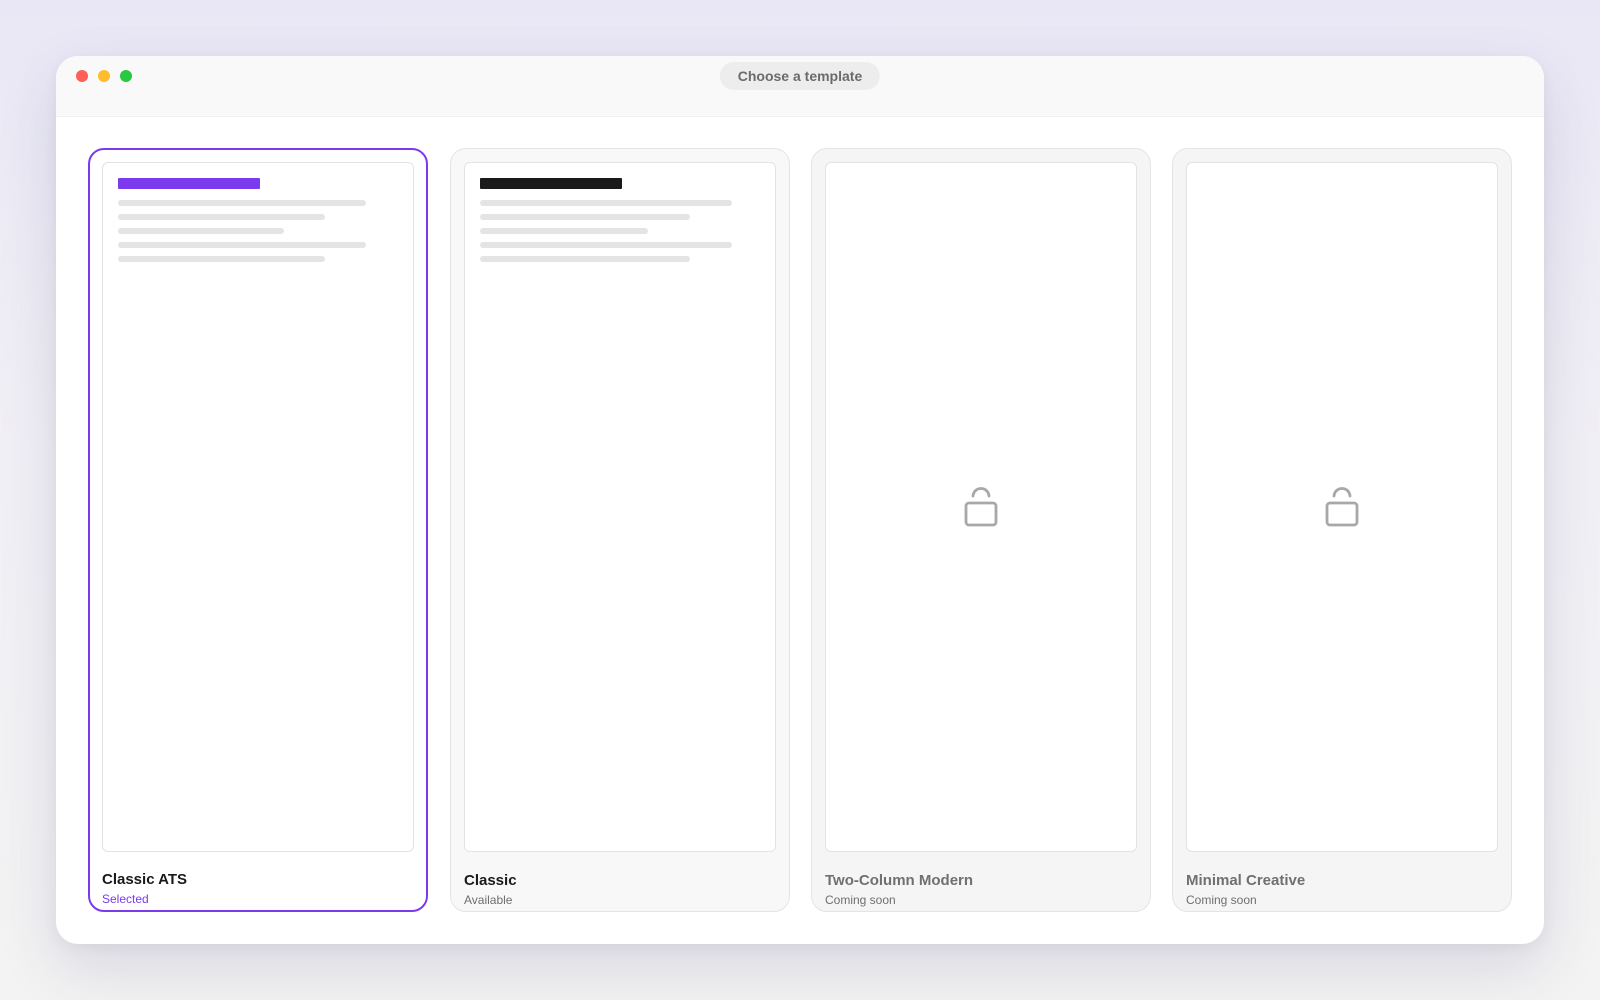 Image resolution: width=1600 pixels, height=1000 pixels. I want to click on template-name: Classic, so click(490, 880).